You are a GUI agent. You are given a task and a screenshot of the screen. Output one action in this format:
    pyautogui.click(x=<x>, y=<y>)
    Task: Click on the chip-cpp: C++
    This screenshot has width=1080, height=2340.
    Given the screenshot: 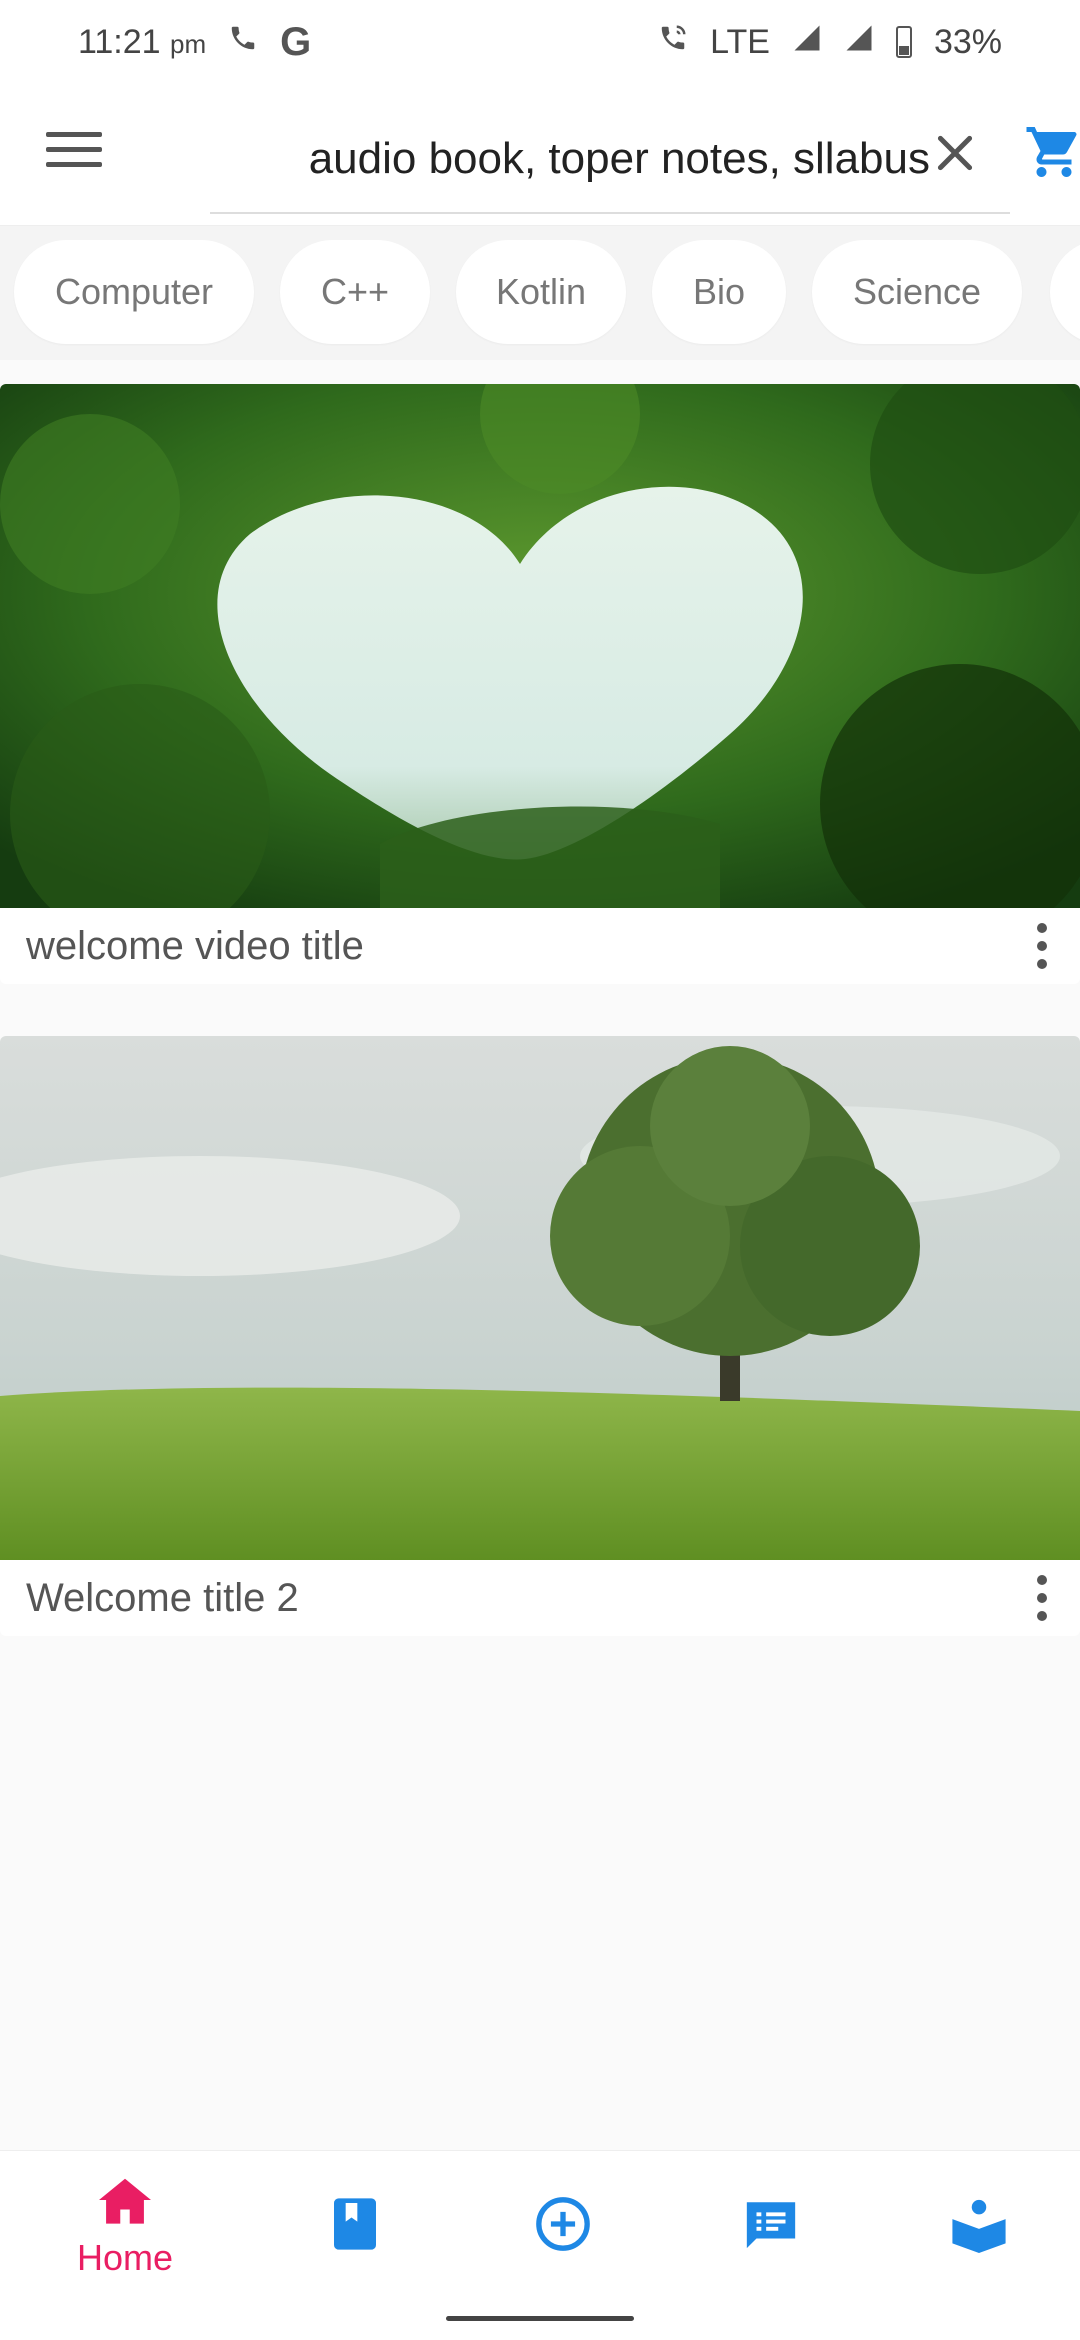 What is the action you would take?
    pyautogui.click(x=355, y=292)
    